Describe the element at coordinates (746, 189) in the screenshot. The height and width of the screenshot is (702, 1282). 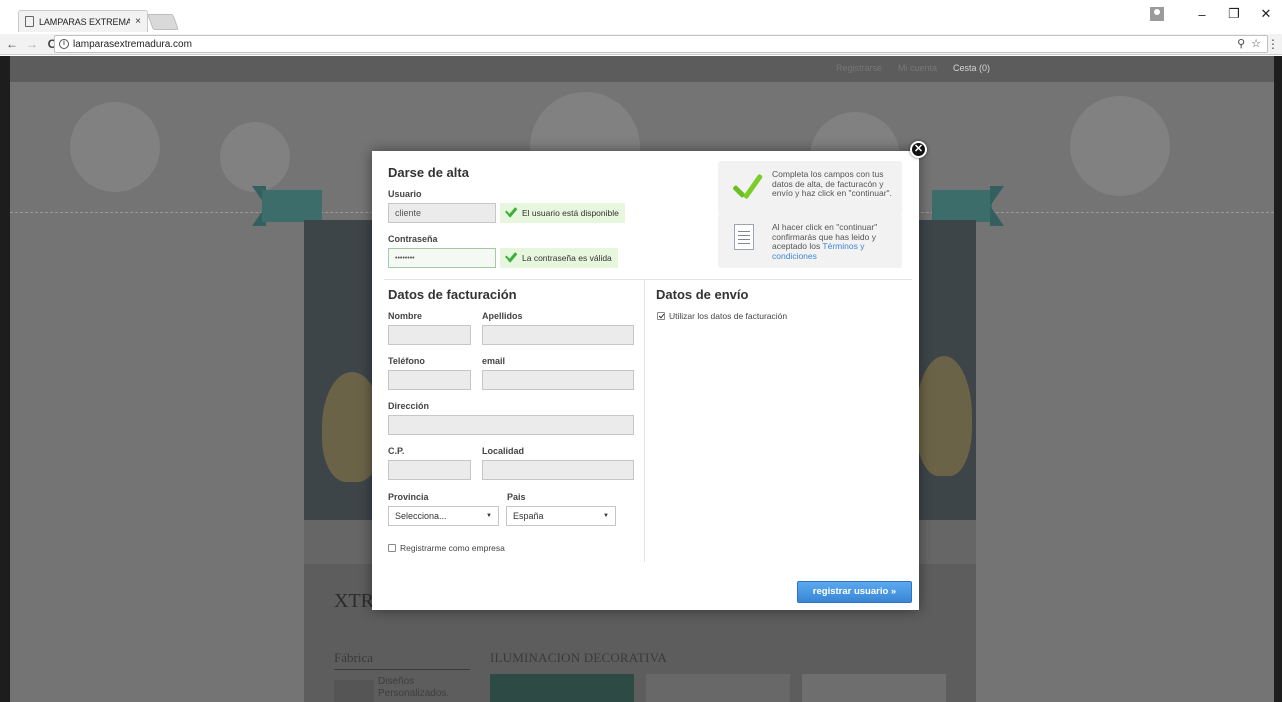
I see `big-check-icon` at that location.